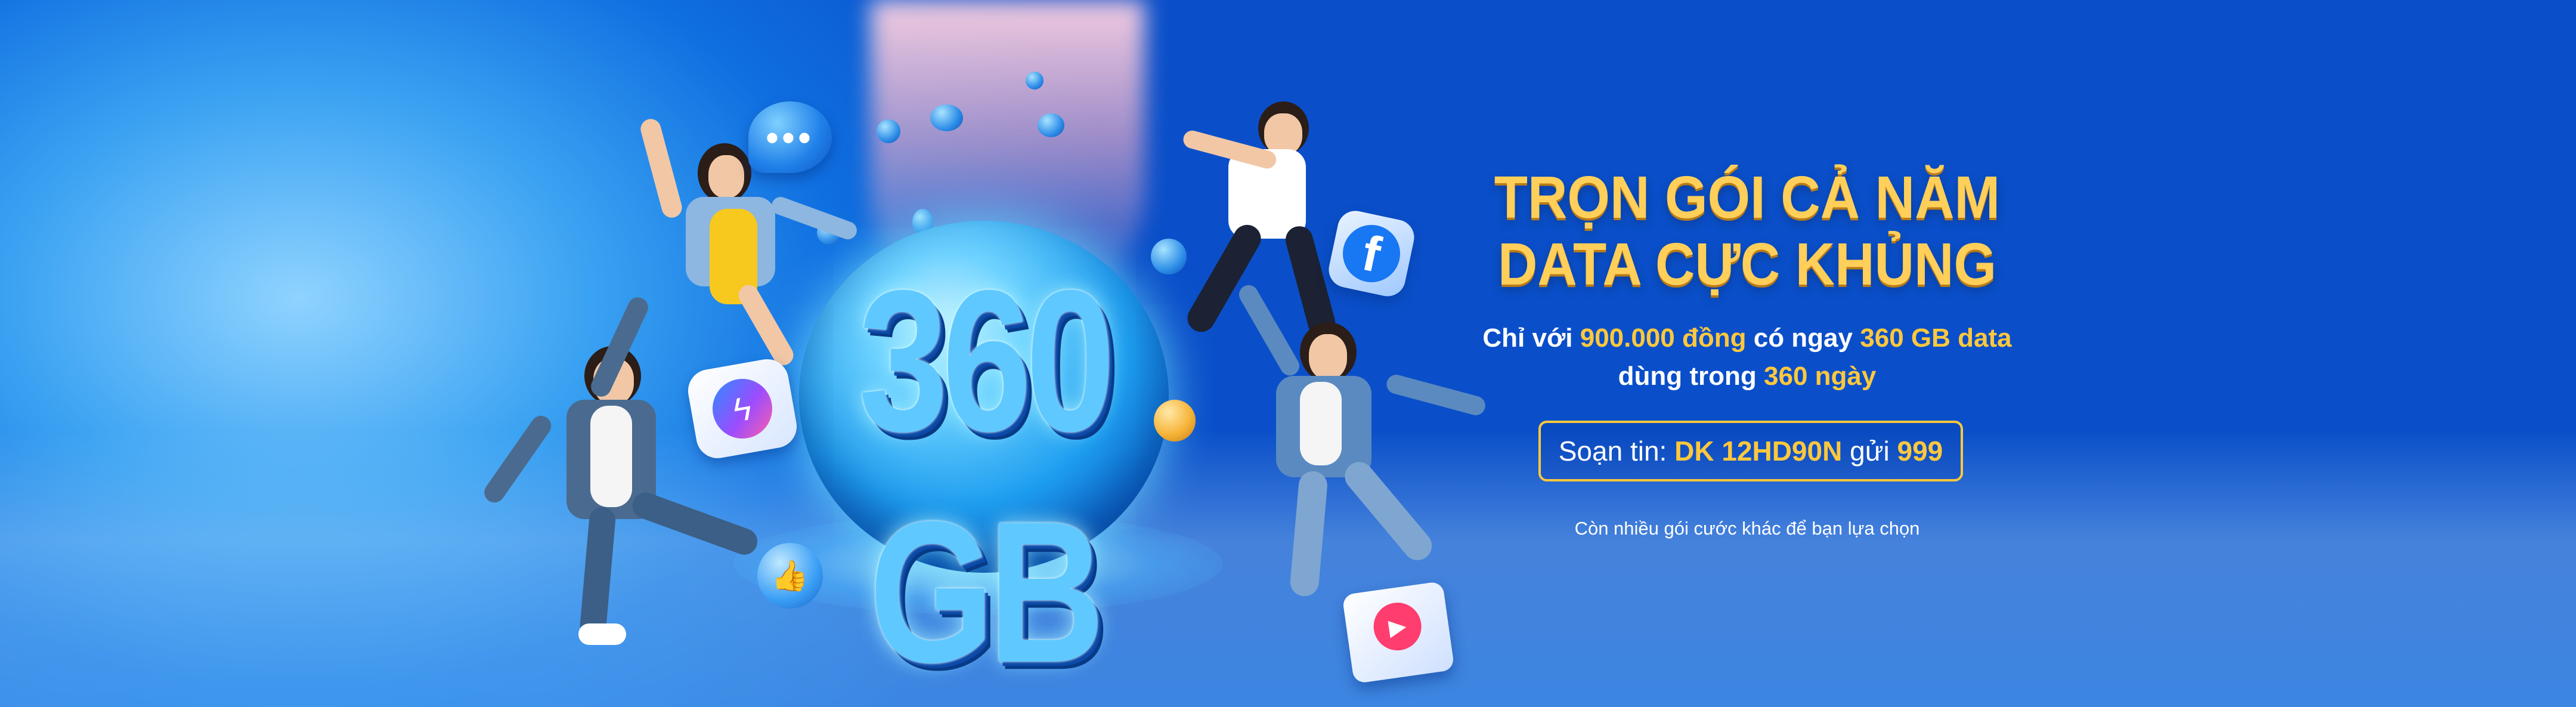  What do you see at coordinates (790, 576) in the screenshot?
I see `like-icon: 👍` at bounding box center [790, 576].